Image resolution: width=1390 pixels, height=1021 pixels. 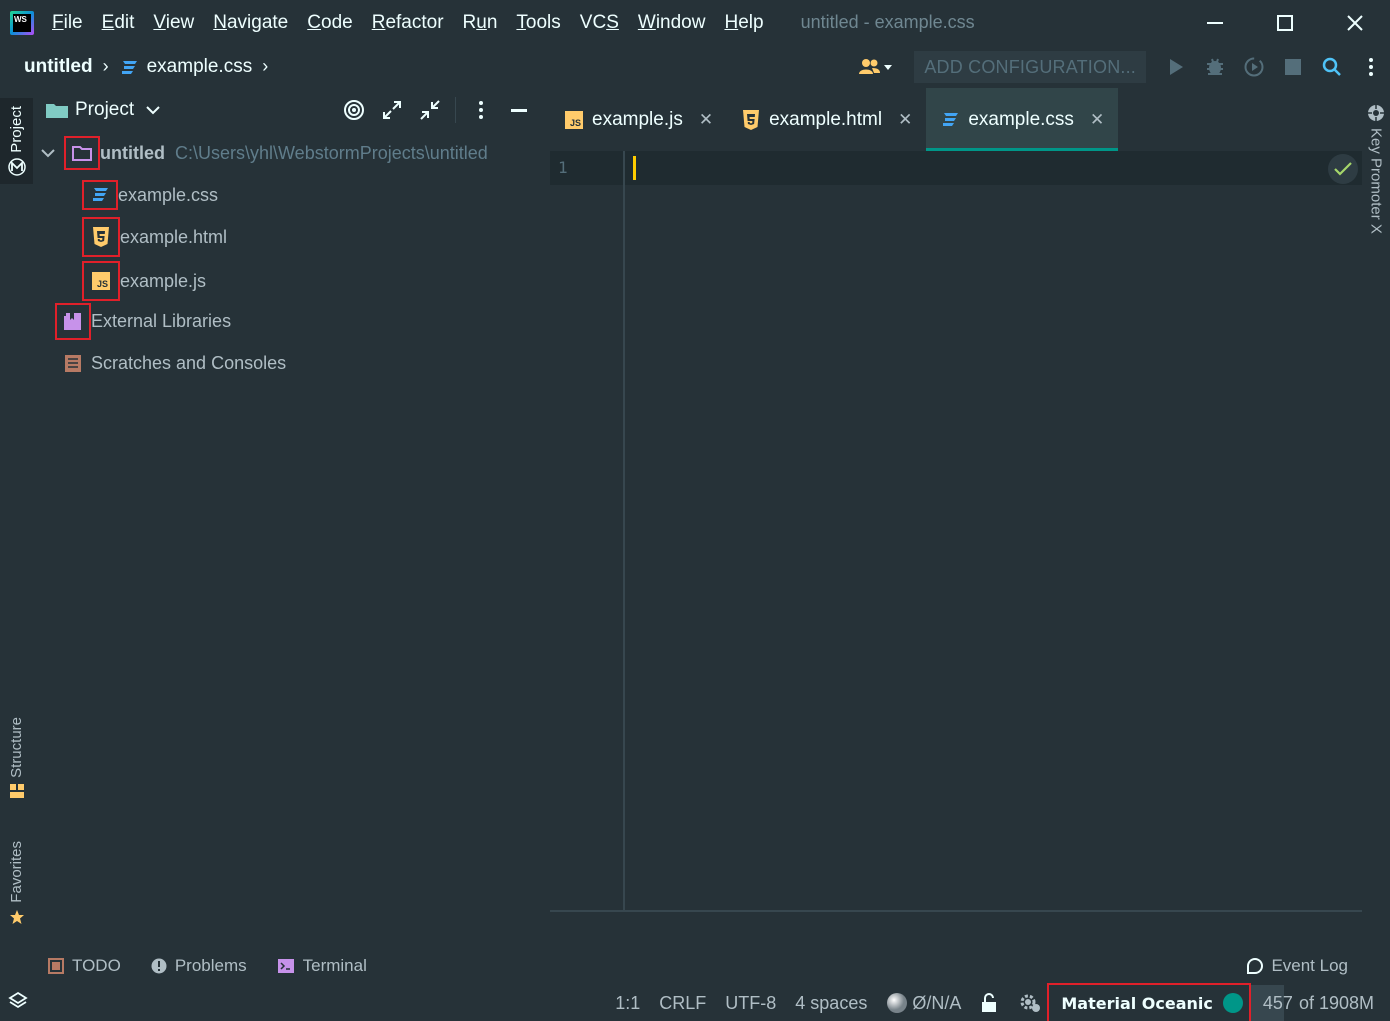 I want to click on project-options-button, so click(x=481, y=110).